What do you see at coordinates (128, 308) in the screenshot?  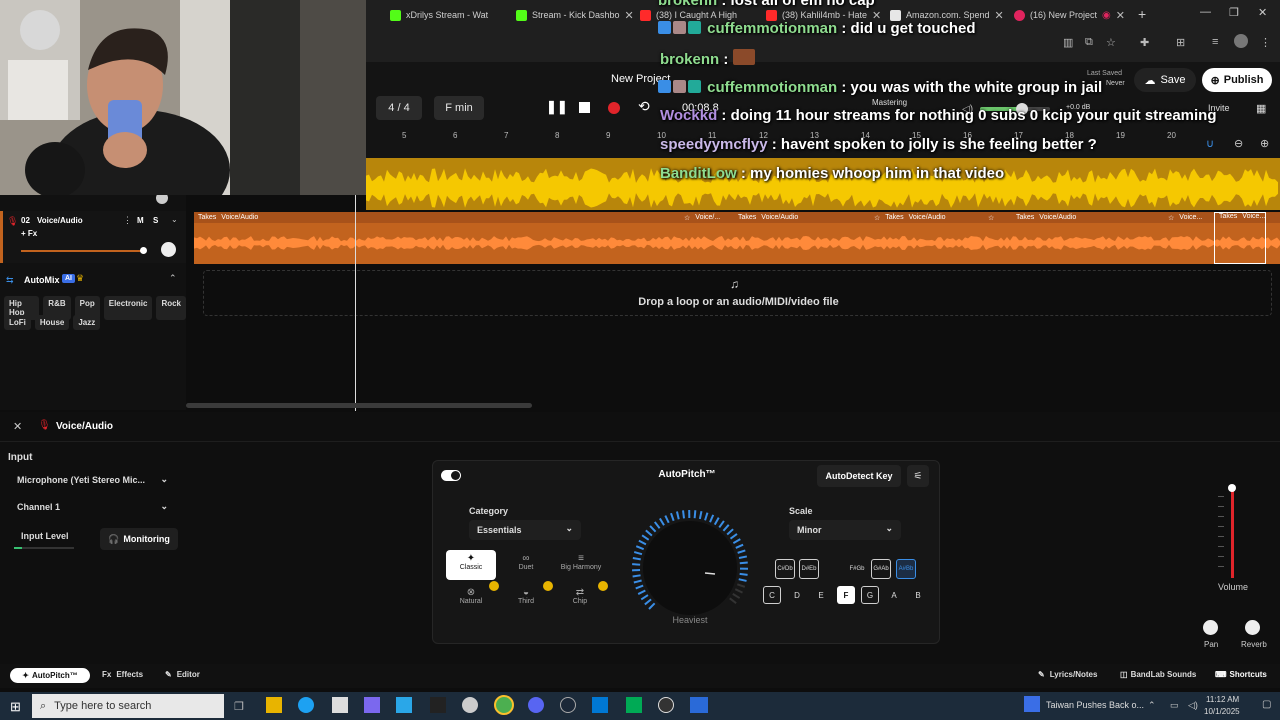 I see `genre-electronic: Electronic` at bounding box center [128, 308].